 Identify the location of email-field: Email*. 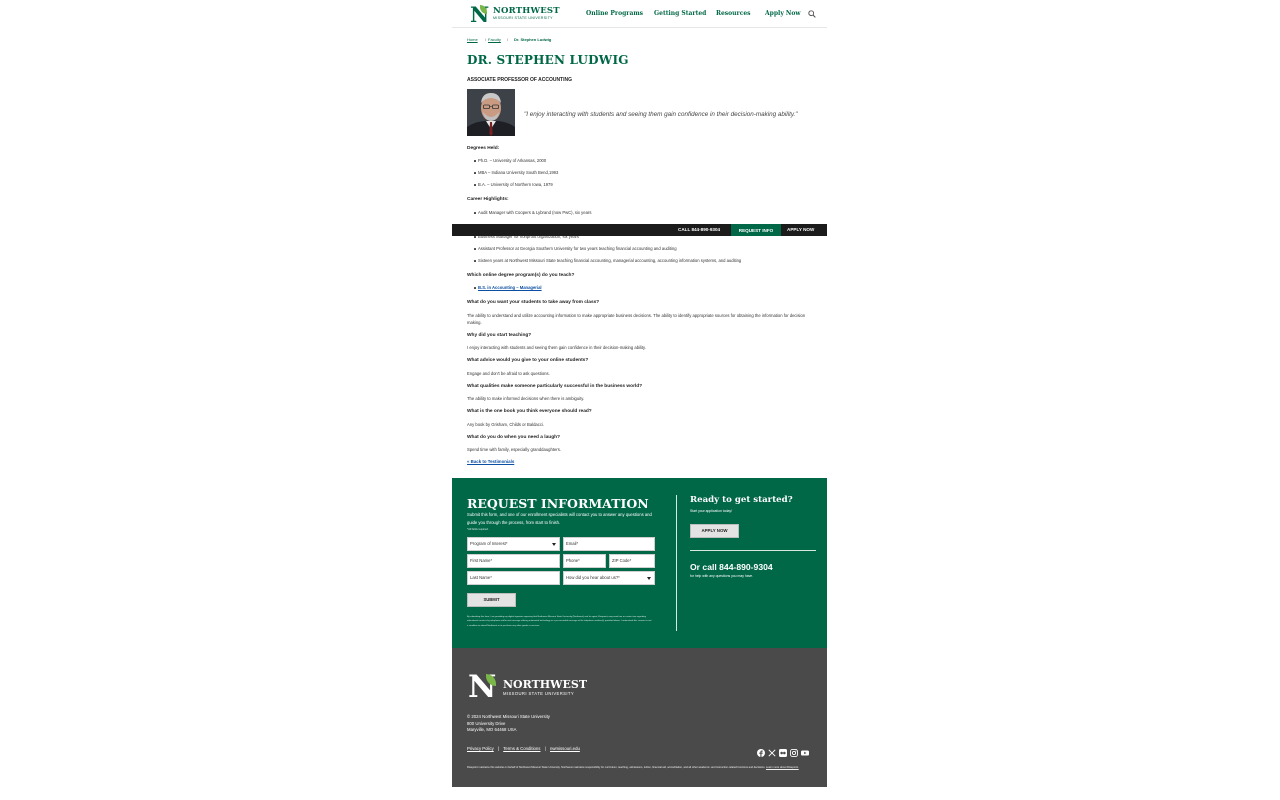
(609, 544).